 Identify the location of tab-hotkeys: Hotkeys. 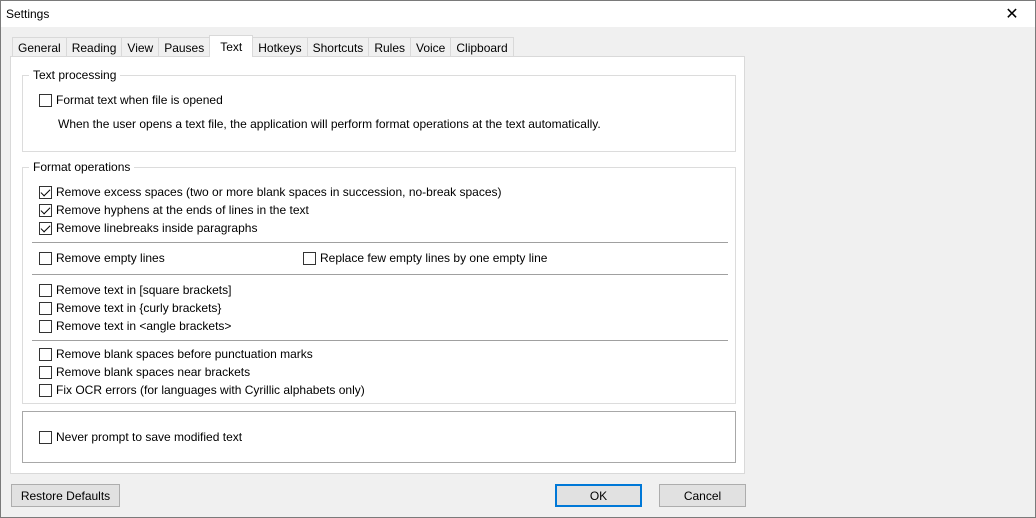
(280, 47).